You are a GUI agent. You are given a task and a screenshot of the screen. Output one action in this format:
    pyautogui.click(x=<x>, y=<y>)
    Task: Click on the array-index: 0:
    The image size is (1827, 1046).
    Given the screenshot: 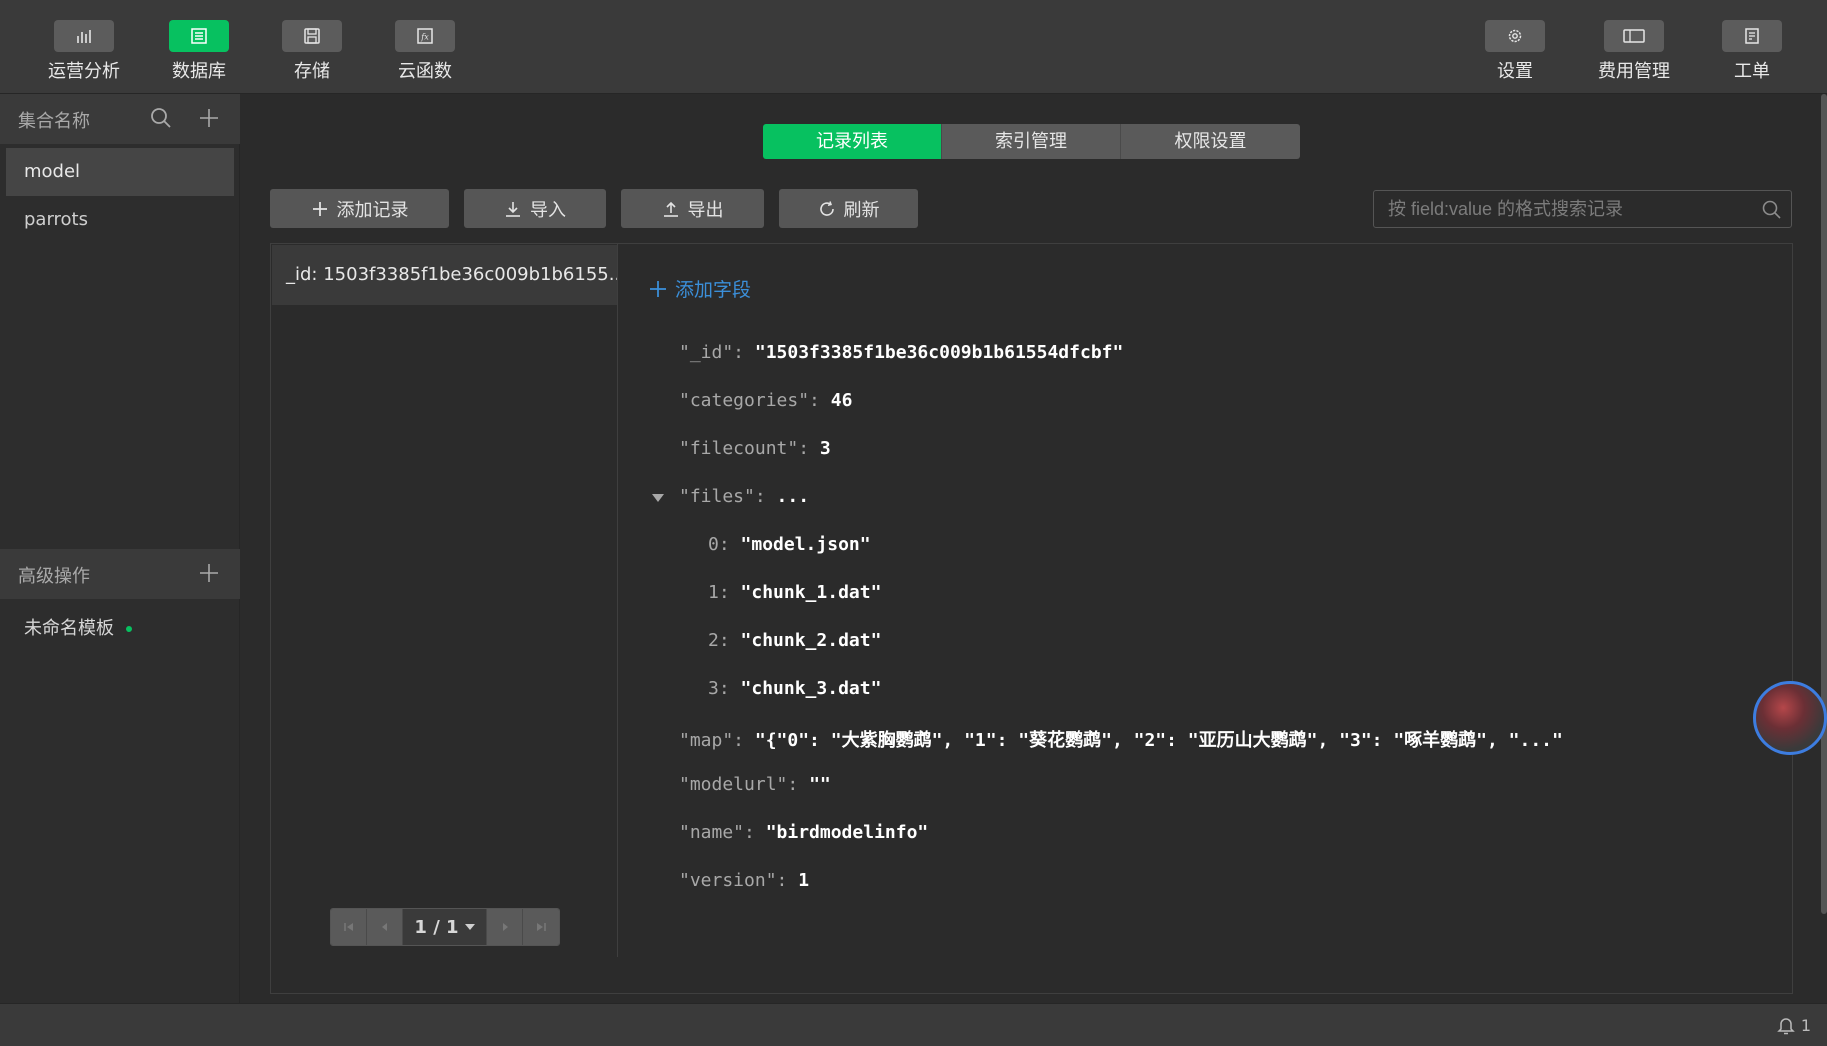 What is the action you would take?
    pyautogui.click(x=719, y=544)
    